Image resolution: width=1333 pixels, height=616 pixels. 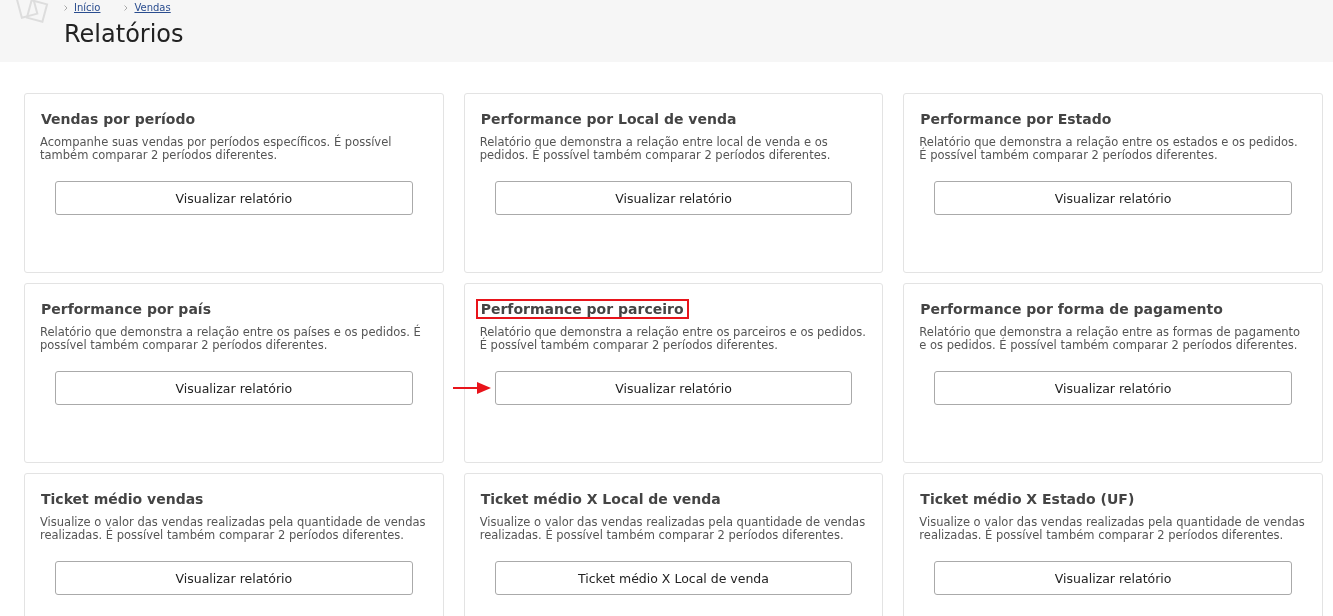 What do you see at coordinates (118, 119) in the screenshot?
I see `report-title: Vendas por período` at bounding box center [118, 119].